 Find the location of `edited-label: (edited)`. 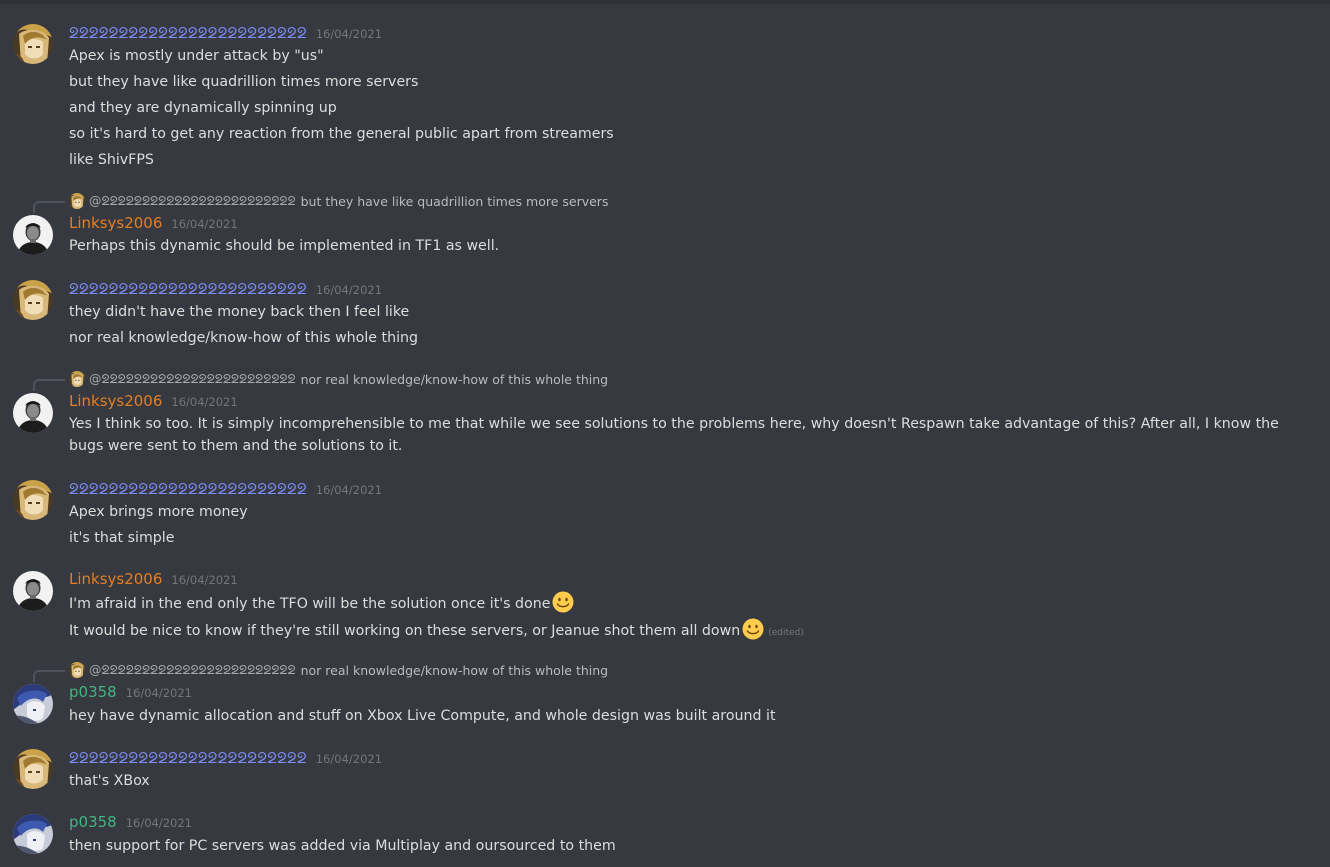

edited-label: (edited) is located at coordinates (786, 633).